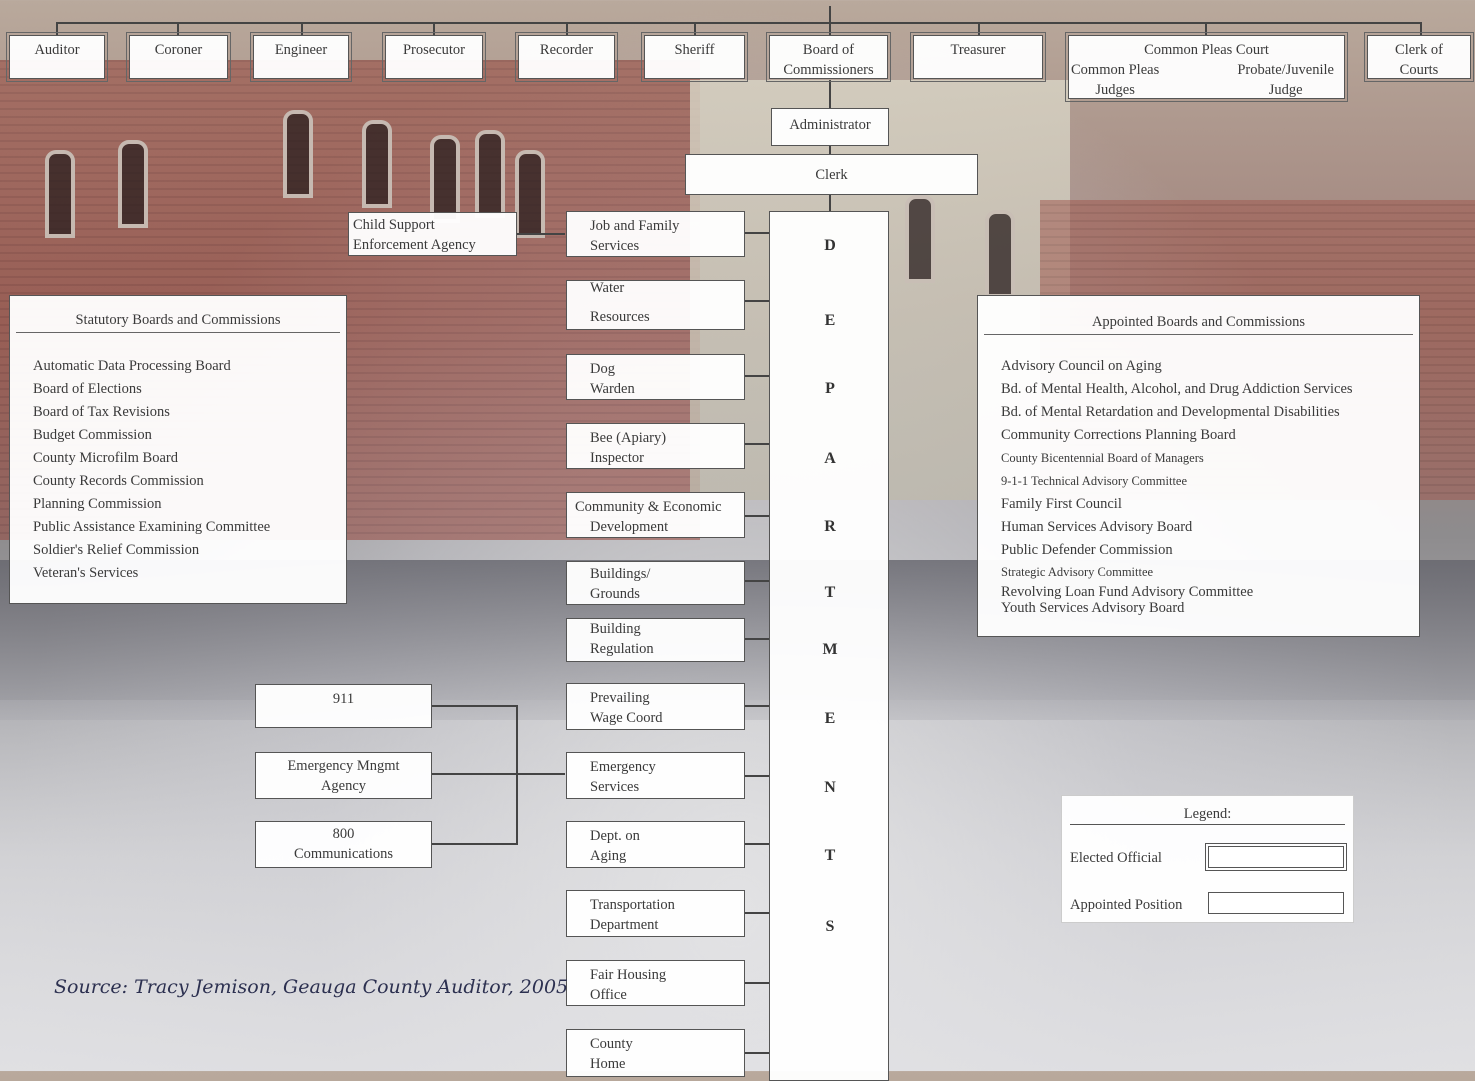  I want to click on dept-line2: Office, so click(608, 995).